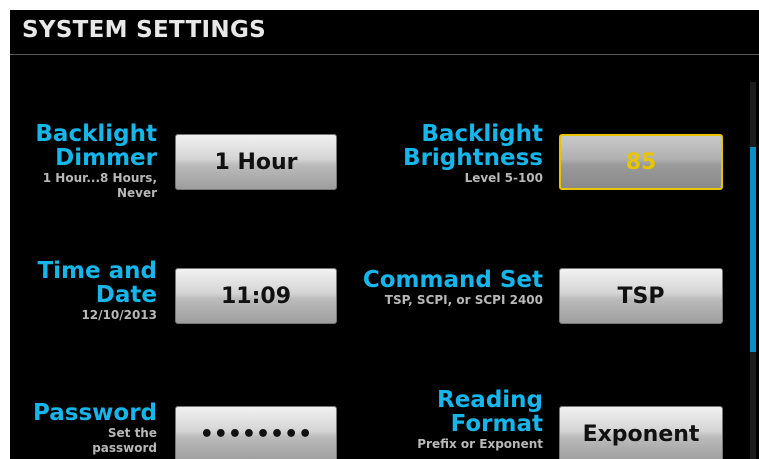  I want to click on command-set-label: Command Set TSP, SCPI, or SCPI 2400, so click(426, 287).